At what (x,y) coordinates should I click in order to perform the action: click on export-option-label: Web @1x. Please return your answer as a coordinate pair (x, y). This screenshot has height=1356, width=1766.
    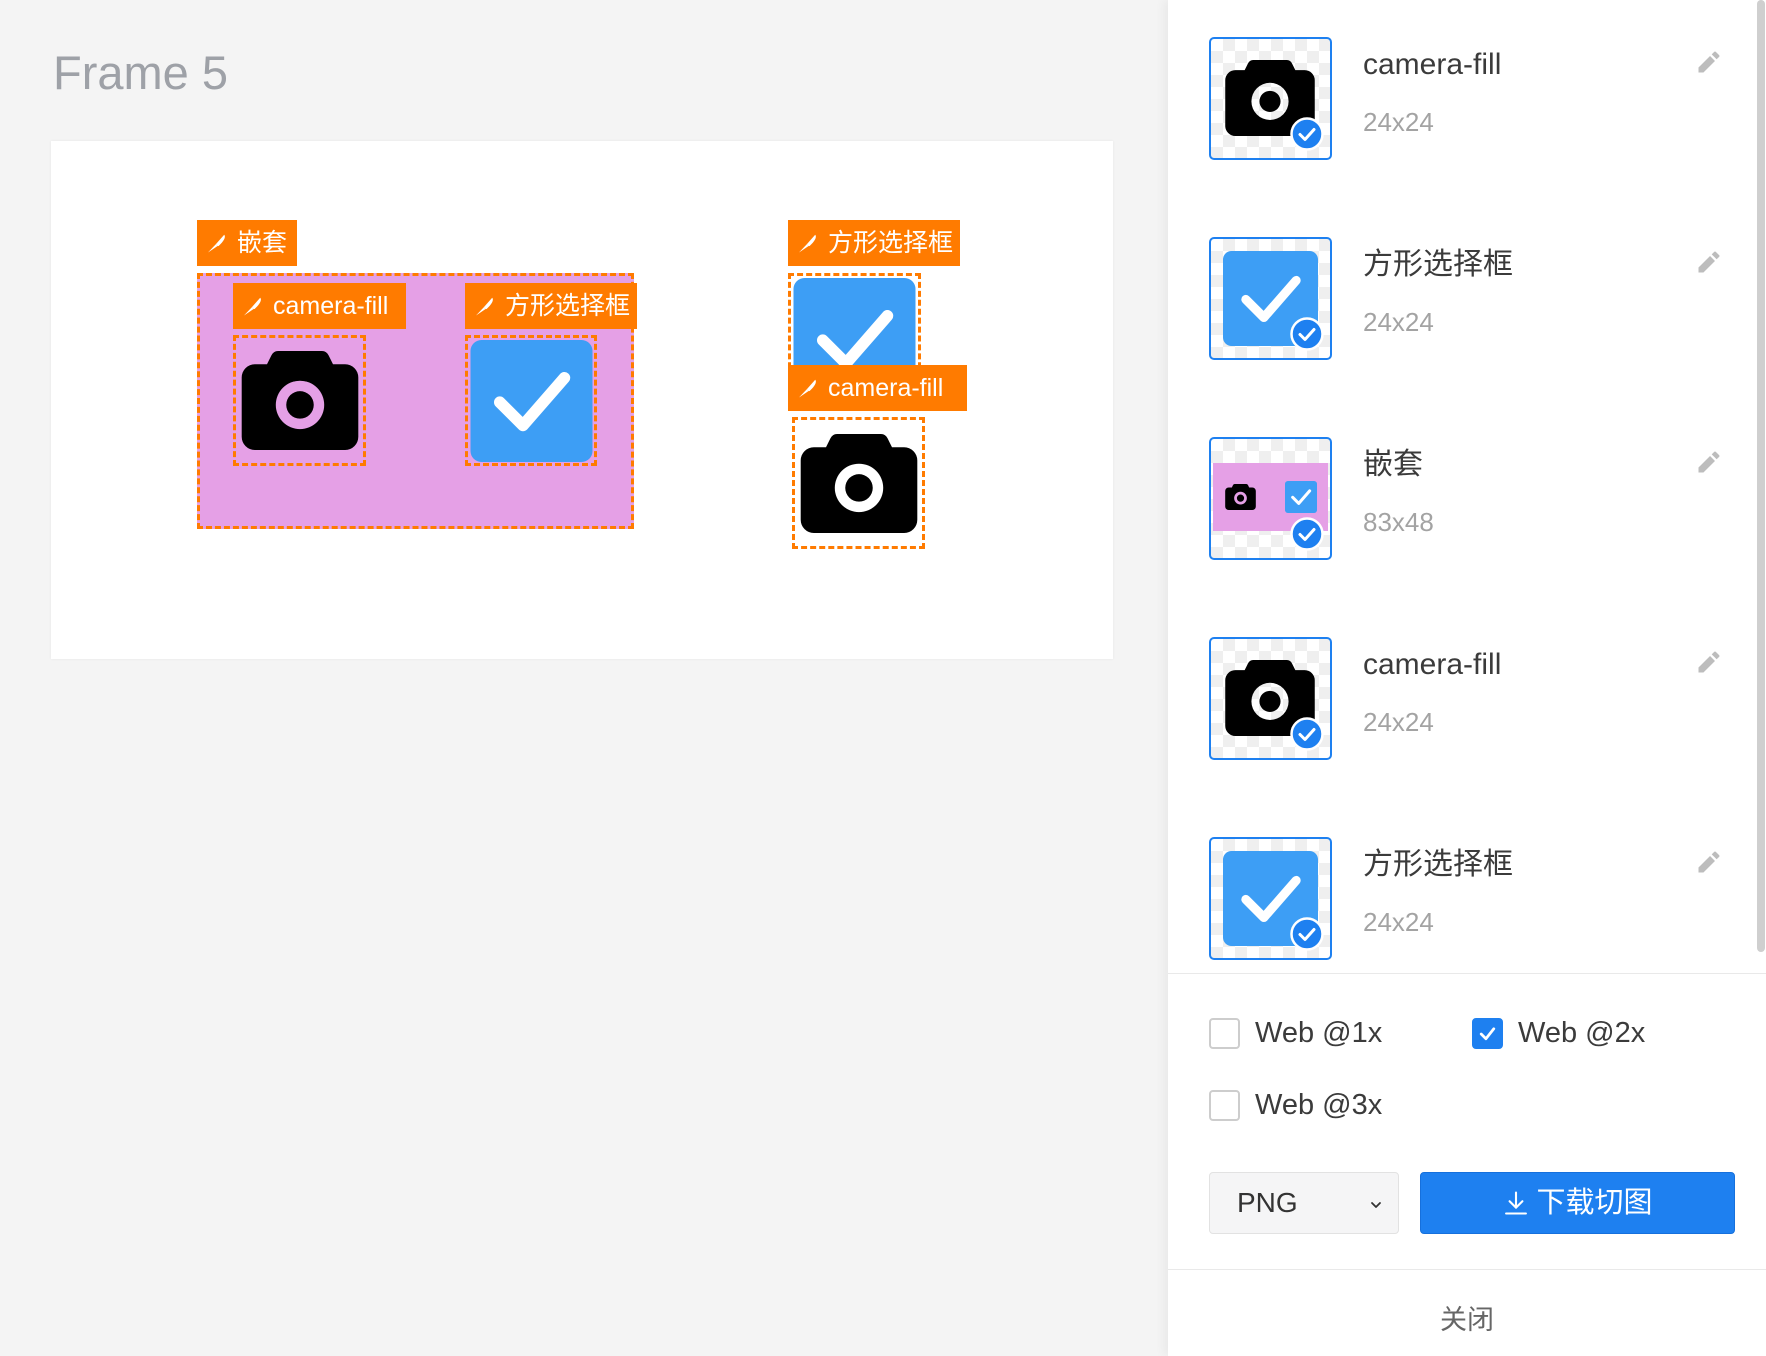
    Looking at the image, I should click on (1319, 1033).